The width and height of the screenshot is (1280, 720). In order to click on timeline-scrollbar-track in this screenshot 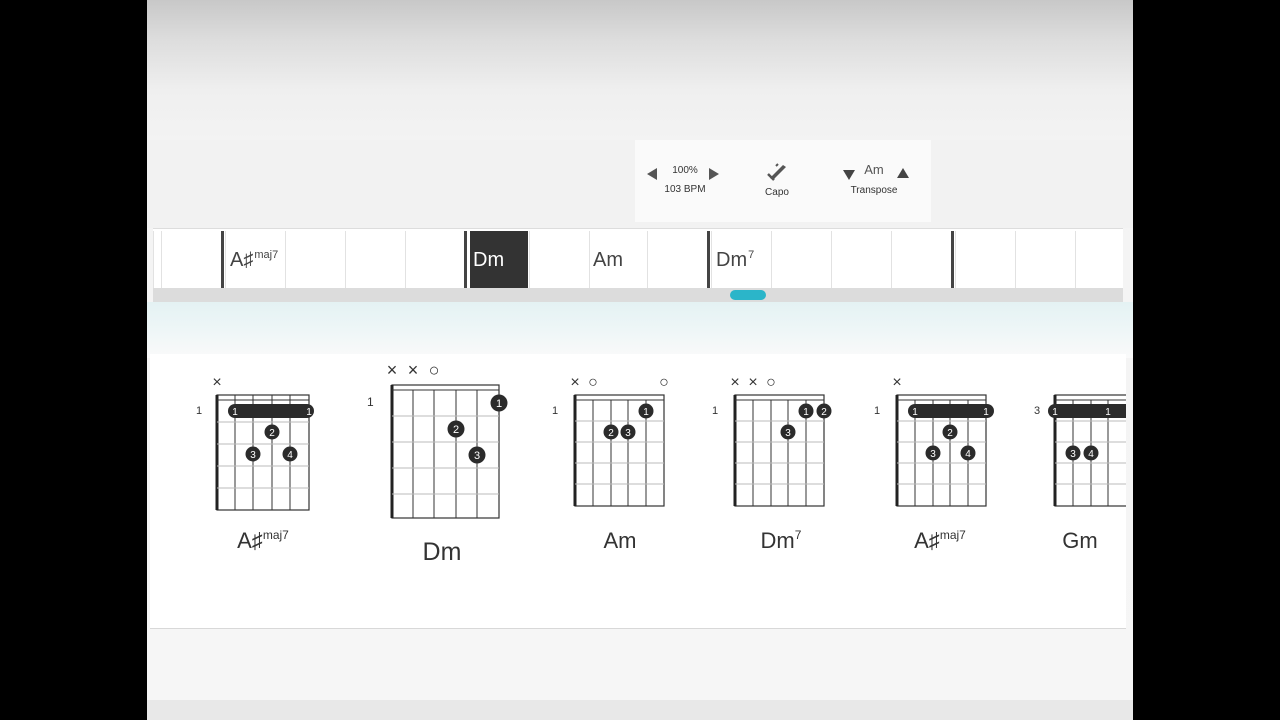, I will do `click(638, 295)`.